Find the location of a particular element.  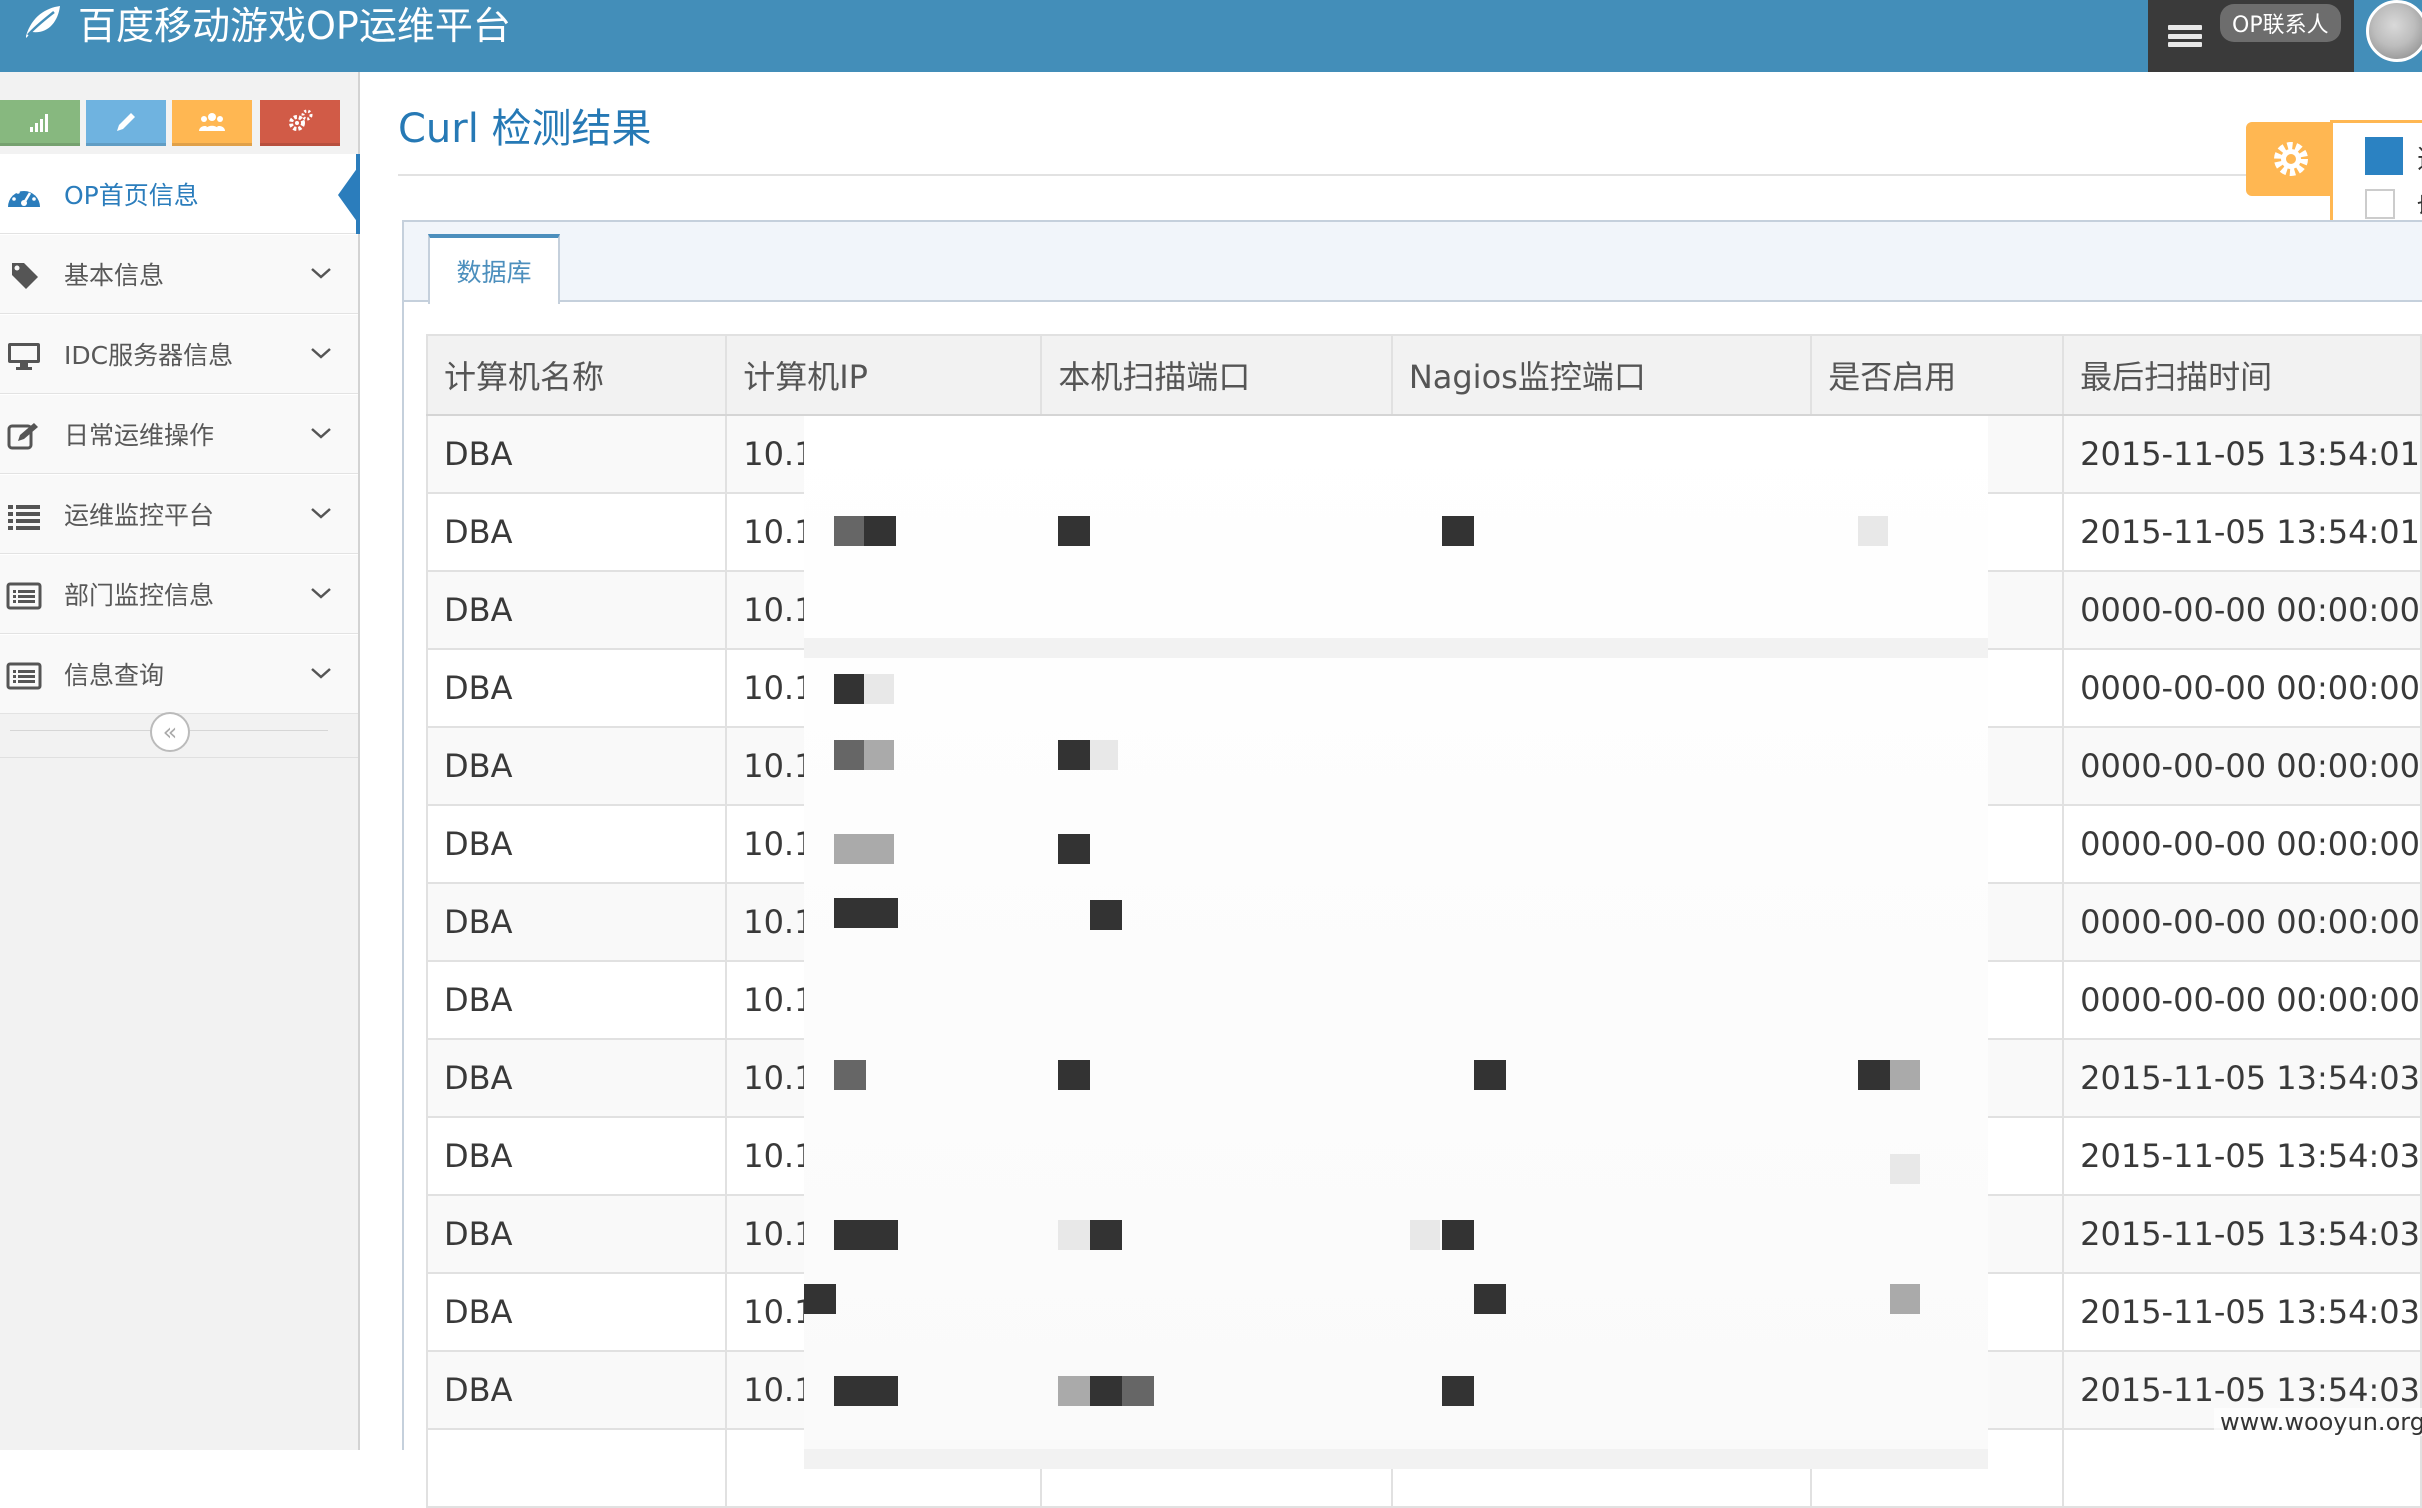

last-scan-time-cell is located at coordinates (2242, 1468).